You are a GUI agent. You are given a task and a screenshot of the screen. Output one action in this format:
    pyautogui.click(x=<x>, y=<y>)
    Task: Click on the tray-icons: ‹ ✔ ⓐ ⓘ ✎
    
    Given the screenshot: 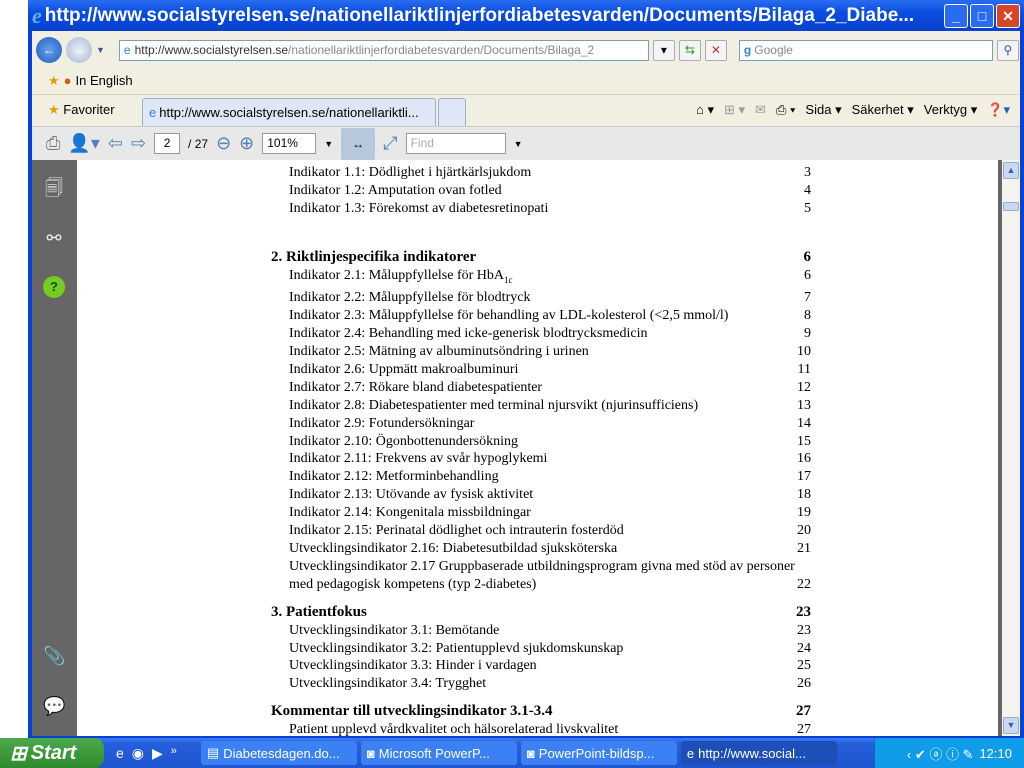 What is the action you would take?
    pyautogui.click(x=940, y=753)
    